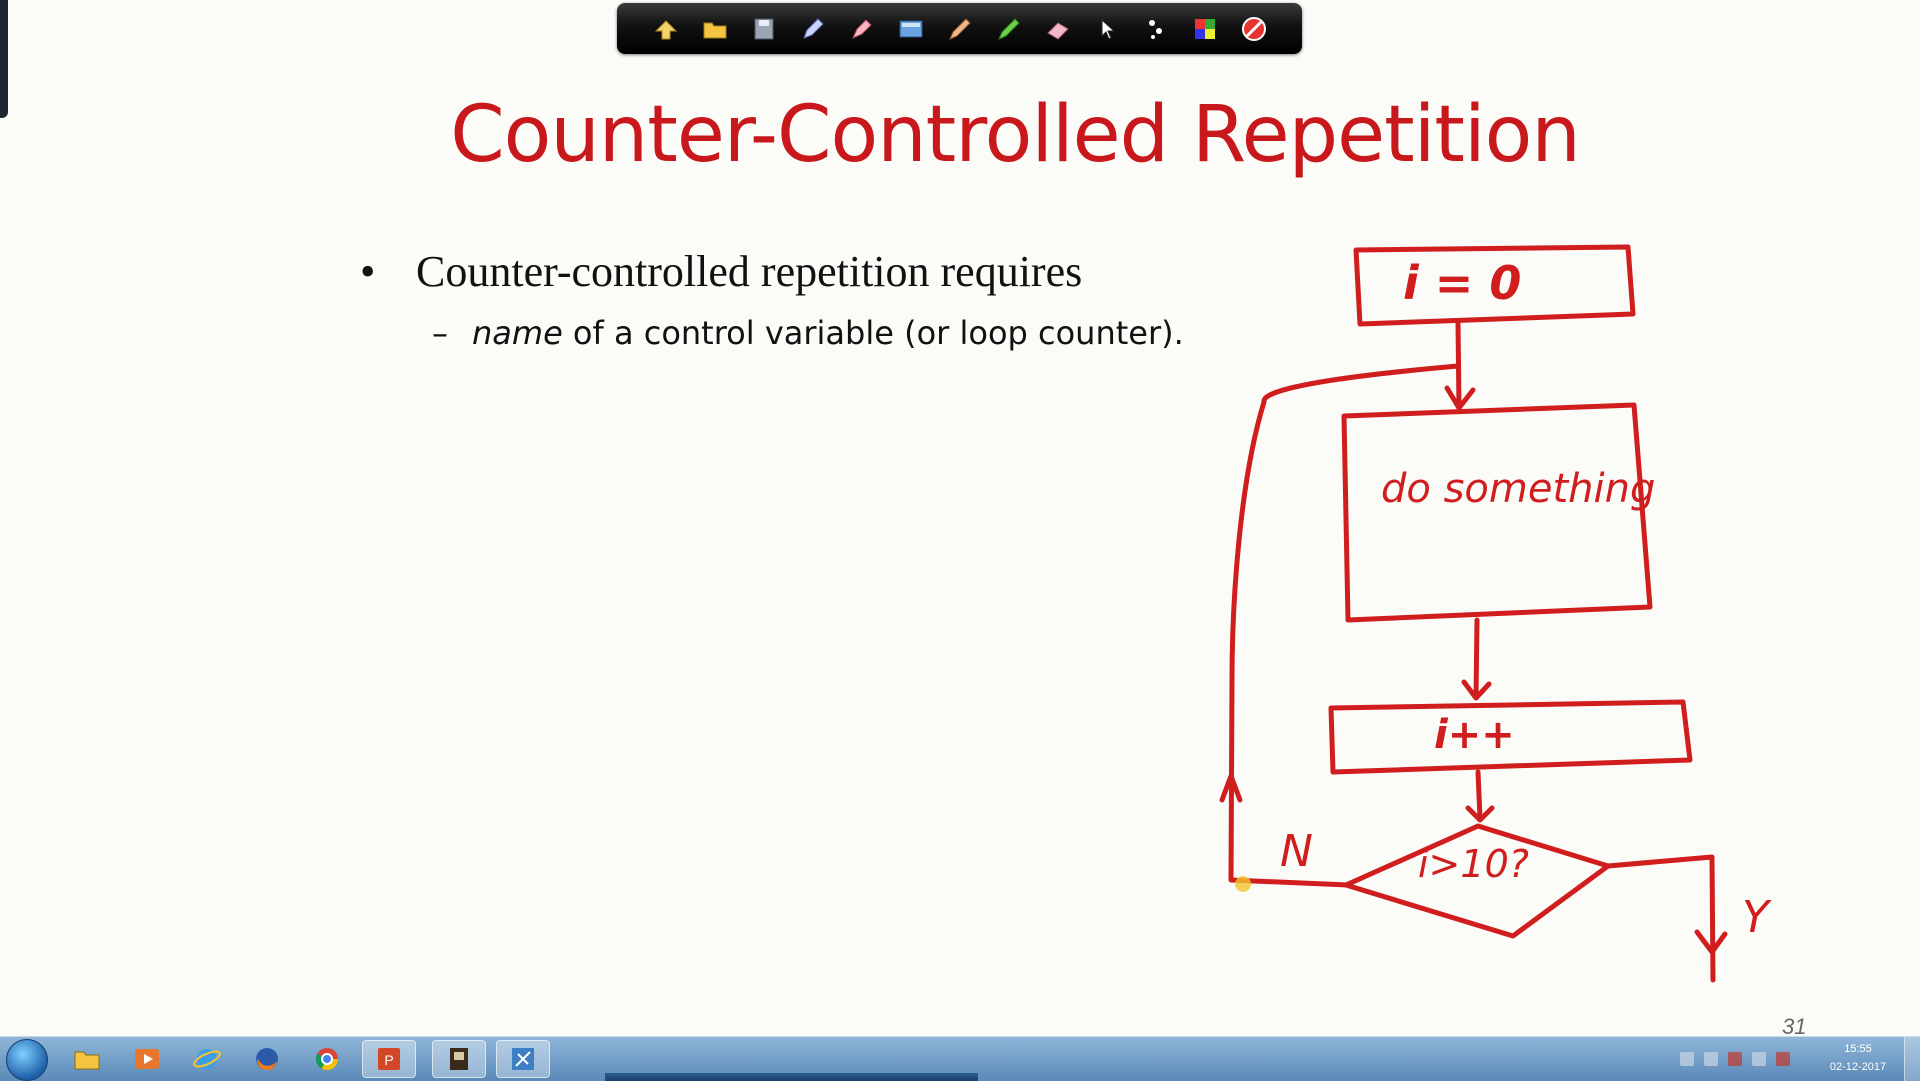 This screenshot has height=1081, width=1920. I want to click on highlighter-icon, so click(861, 28).